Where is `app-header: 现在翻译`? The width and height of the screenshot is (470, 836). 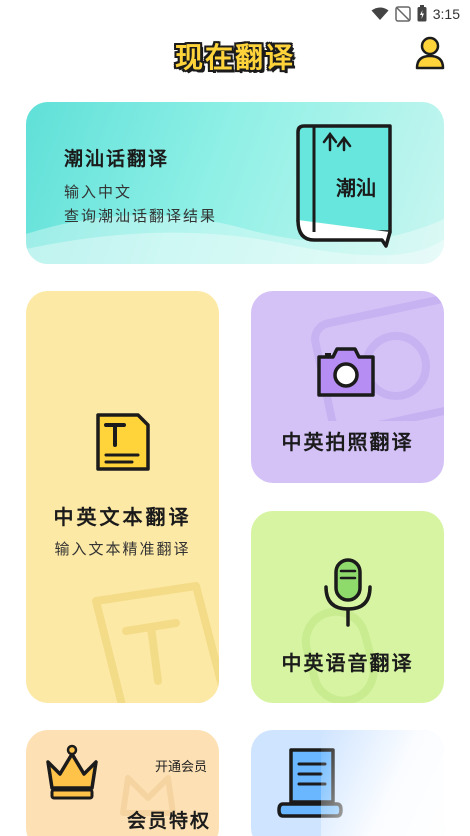 app-header: 现在翻译 is located at coordinates (235, 57).